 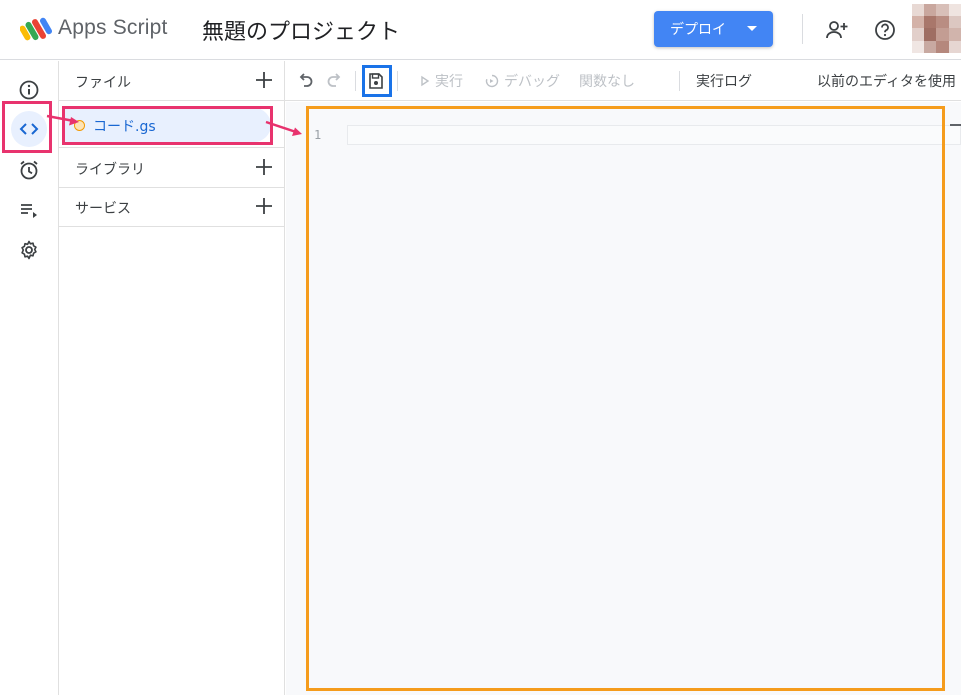 I want to click on rail-item-overview, so click(x=29, y=90).